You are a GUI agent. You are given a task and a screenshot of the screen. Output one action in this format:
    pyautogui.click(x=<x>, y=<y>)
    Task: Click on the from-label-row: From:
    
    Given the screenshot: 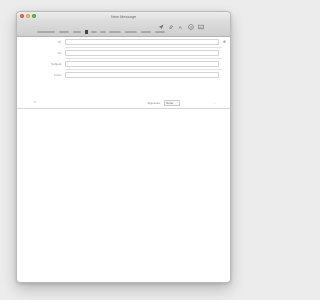 What is the action you would take?
    pyautogui.click(x=123, y=75)
    